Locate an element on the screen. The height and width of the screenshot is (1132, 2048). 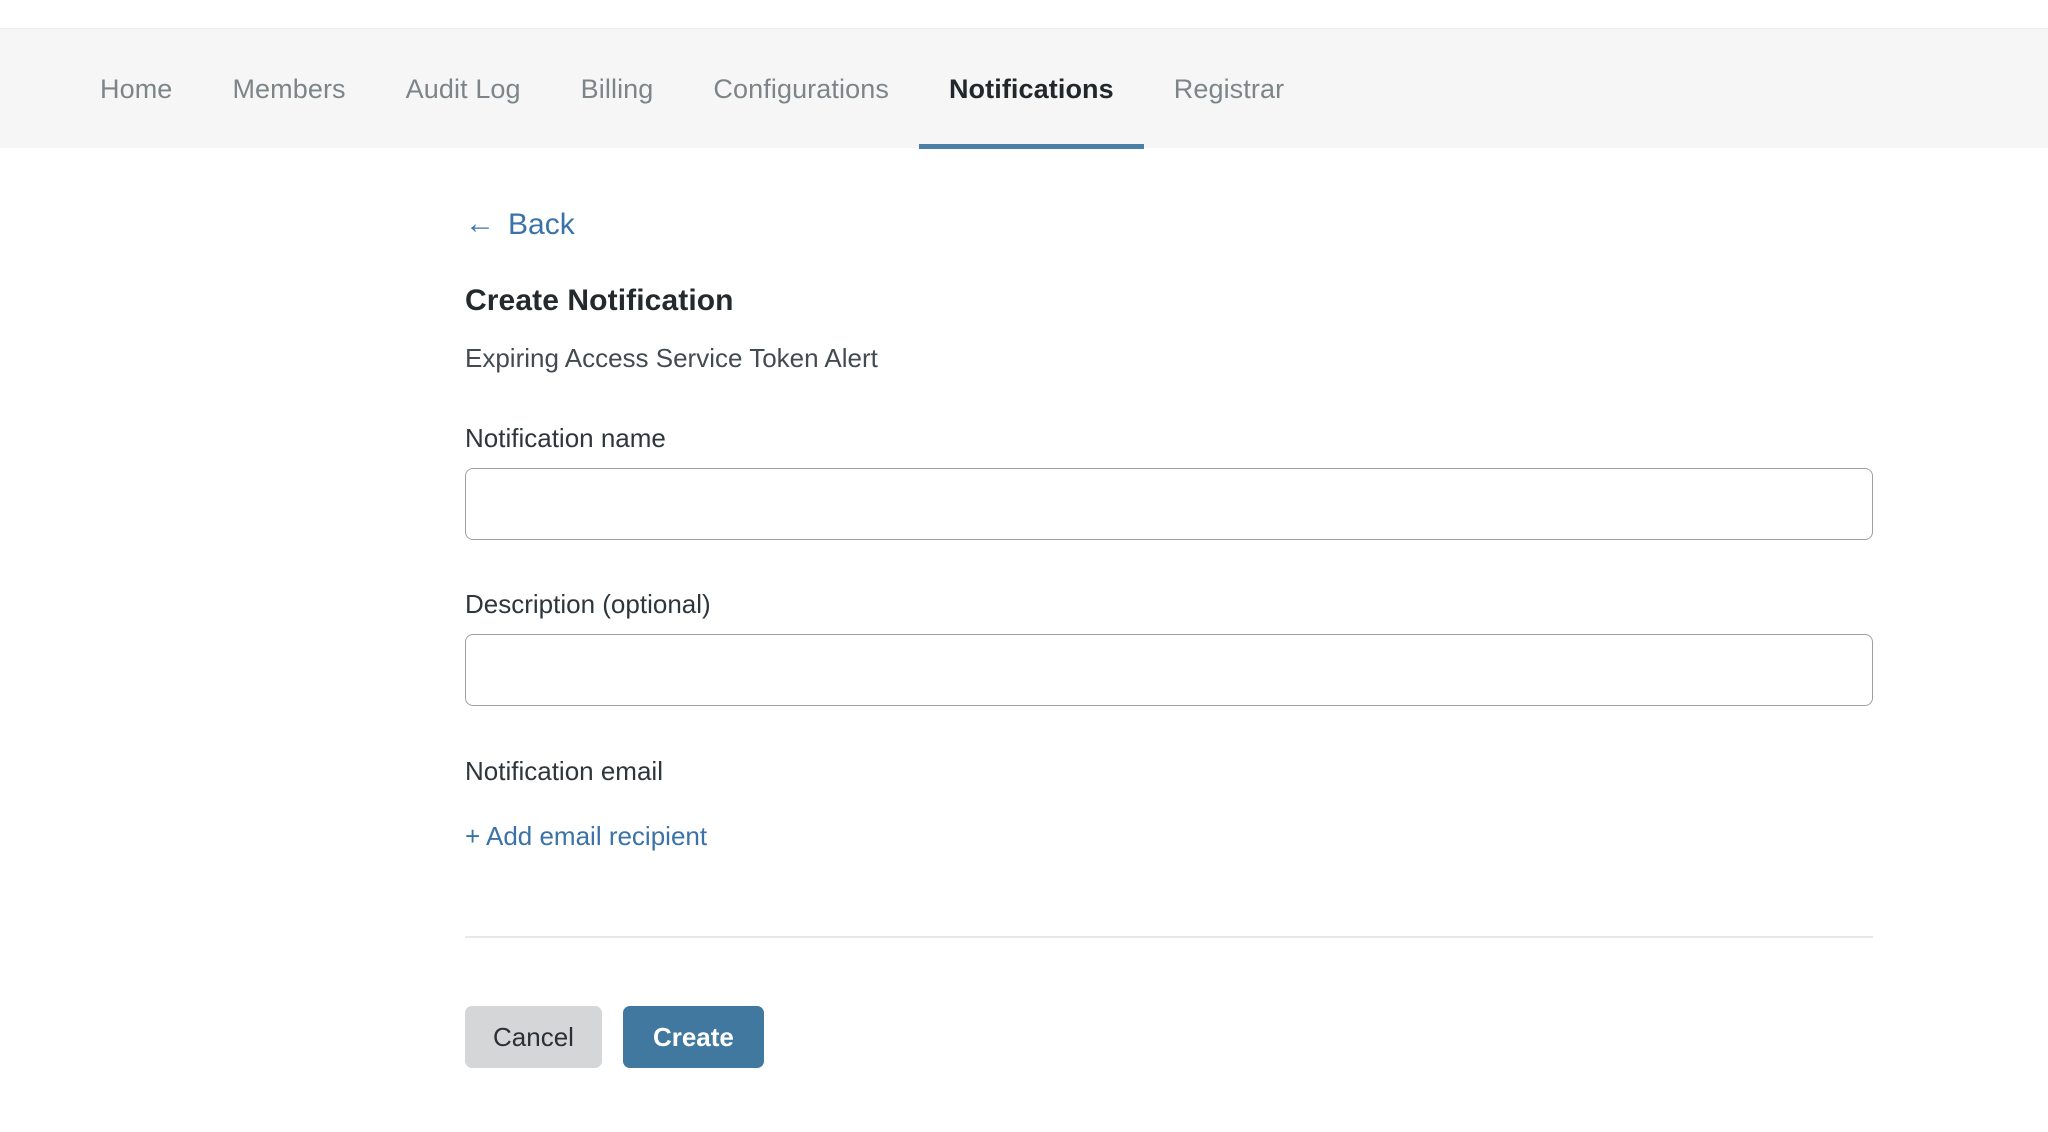
tab-home-label: Home is located at coordinates (136, 88).